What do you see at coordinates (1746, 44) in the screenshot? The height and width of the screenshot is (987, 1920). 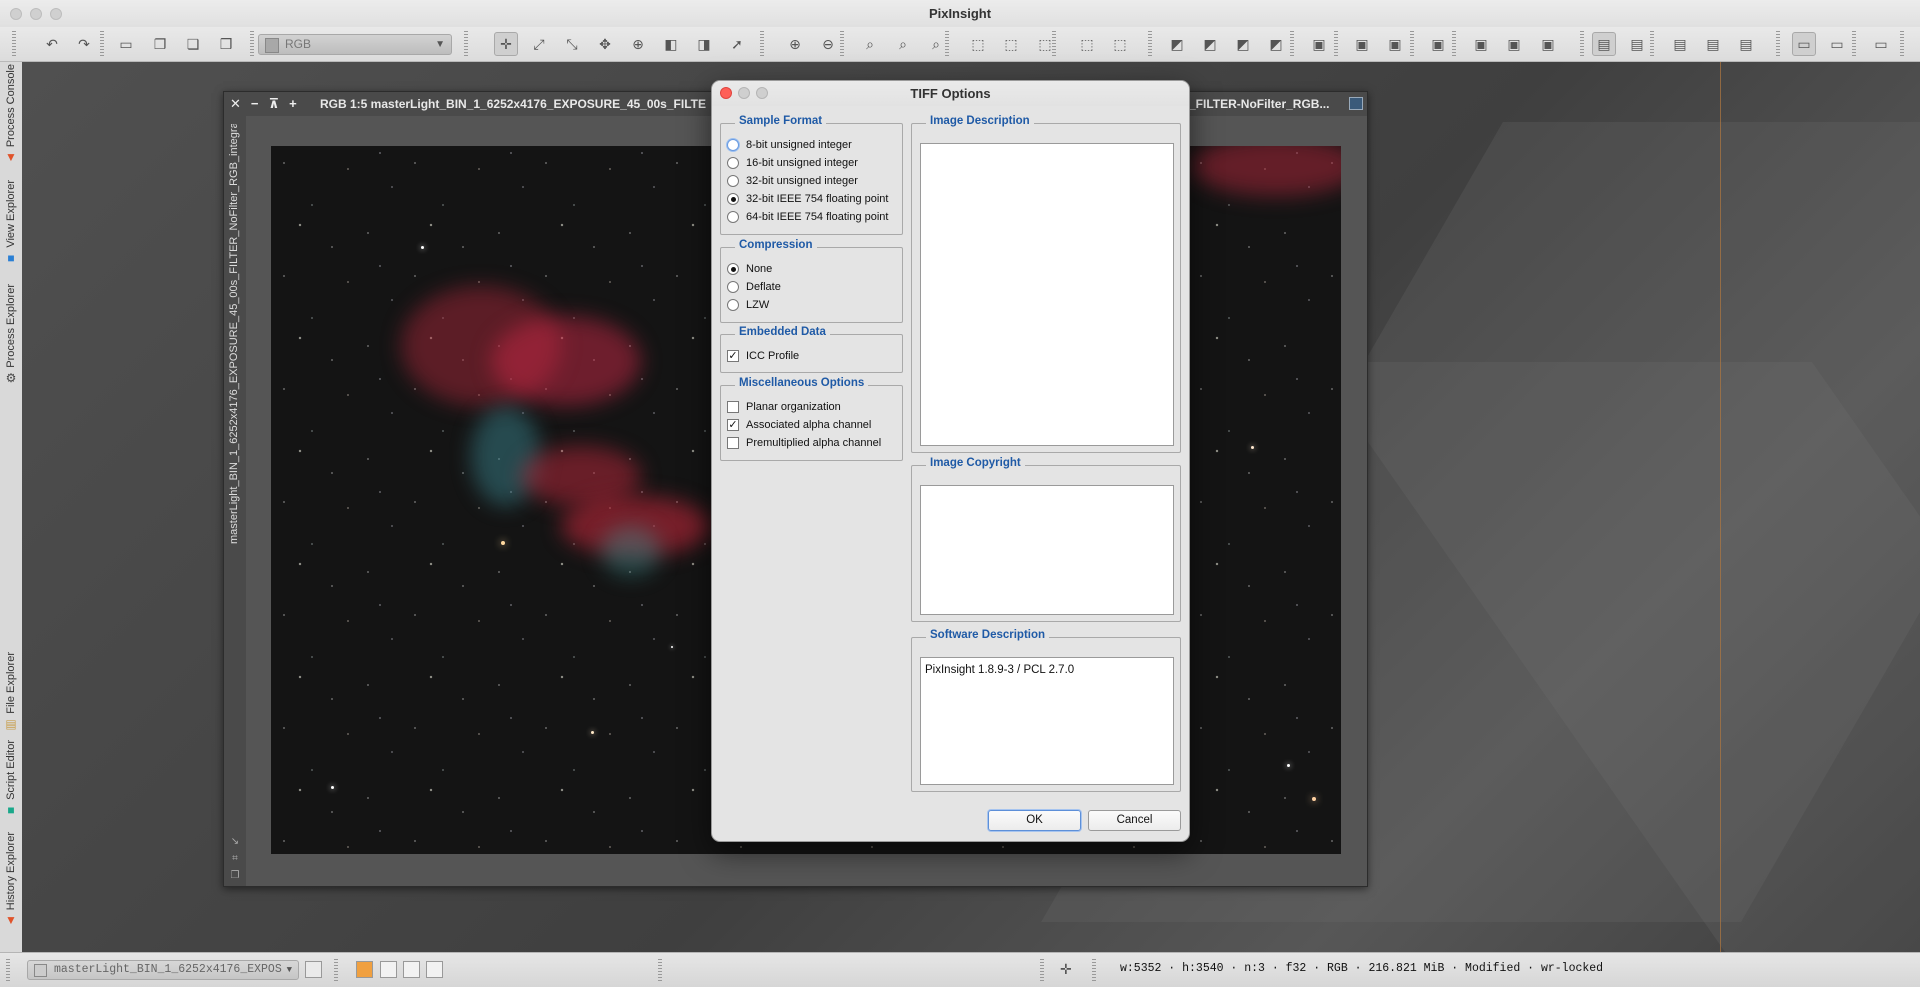 I see `panel-5-icon: ▤` at bounding box center [1746, 44].